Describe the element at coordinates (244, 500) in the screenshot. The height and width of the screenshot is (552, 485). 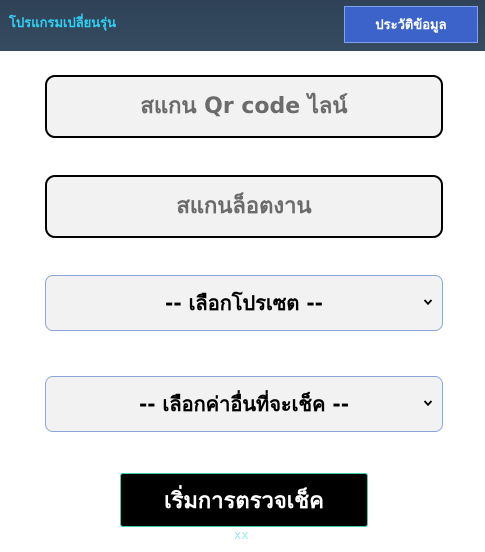
I see `start-check-button: เริ่มการตรวจเช็ค` at that location.